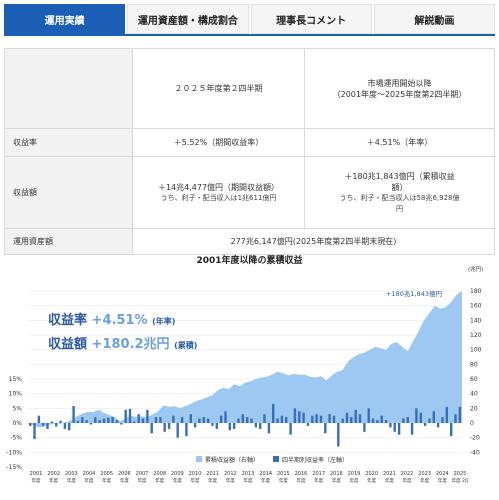  What do you see at coordinates (177, 480) in the screenshot?
I see `x-label-suffix-8: 年度` at bounding box center [177, 480].